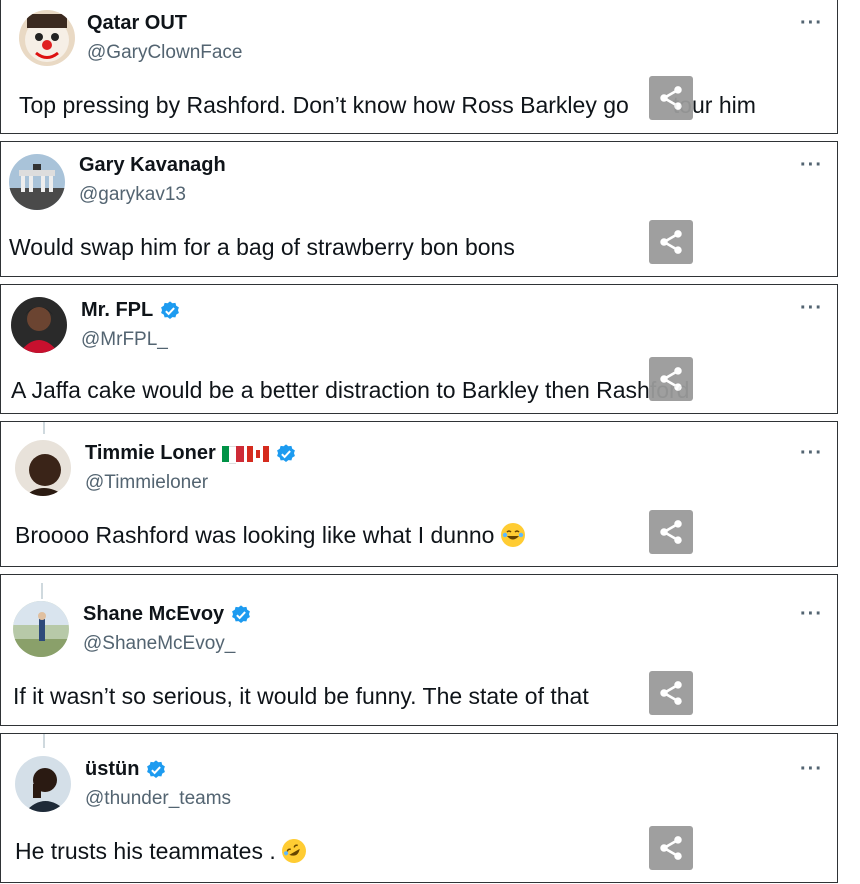 This screenshot has width=860, height=884. Describe the element at coordinates (150, 453) in the screenshot. I see `author-name: Timmie Loner` at that location.